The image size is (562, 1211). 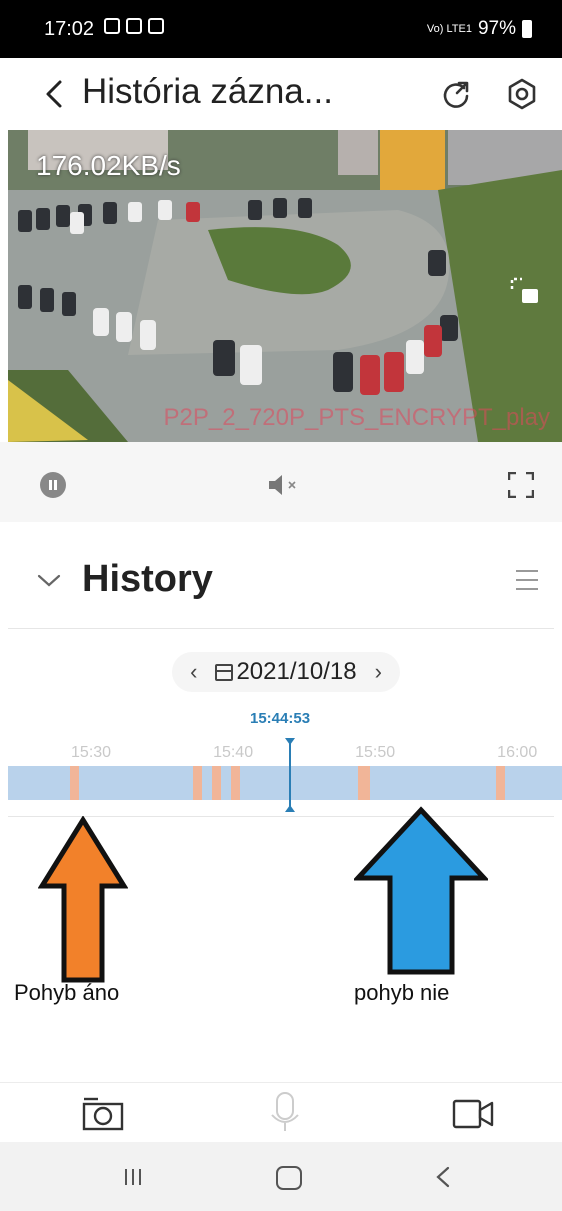 I want to click on status-right: Vo) LTE1 97%, so click(x=479, y=29).